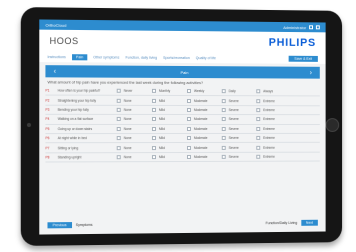  What do you see at coordinates (129, 90) in the screenshot?
I see `answer-option: Never` at bounding box center [129, 90].